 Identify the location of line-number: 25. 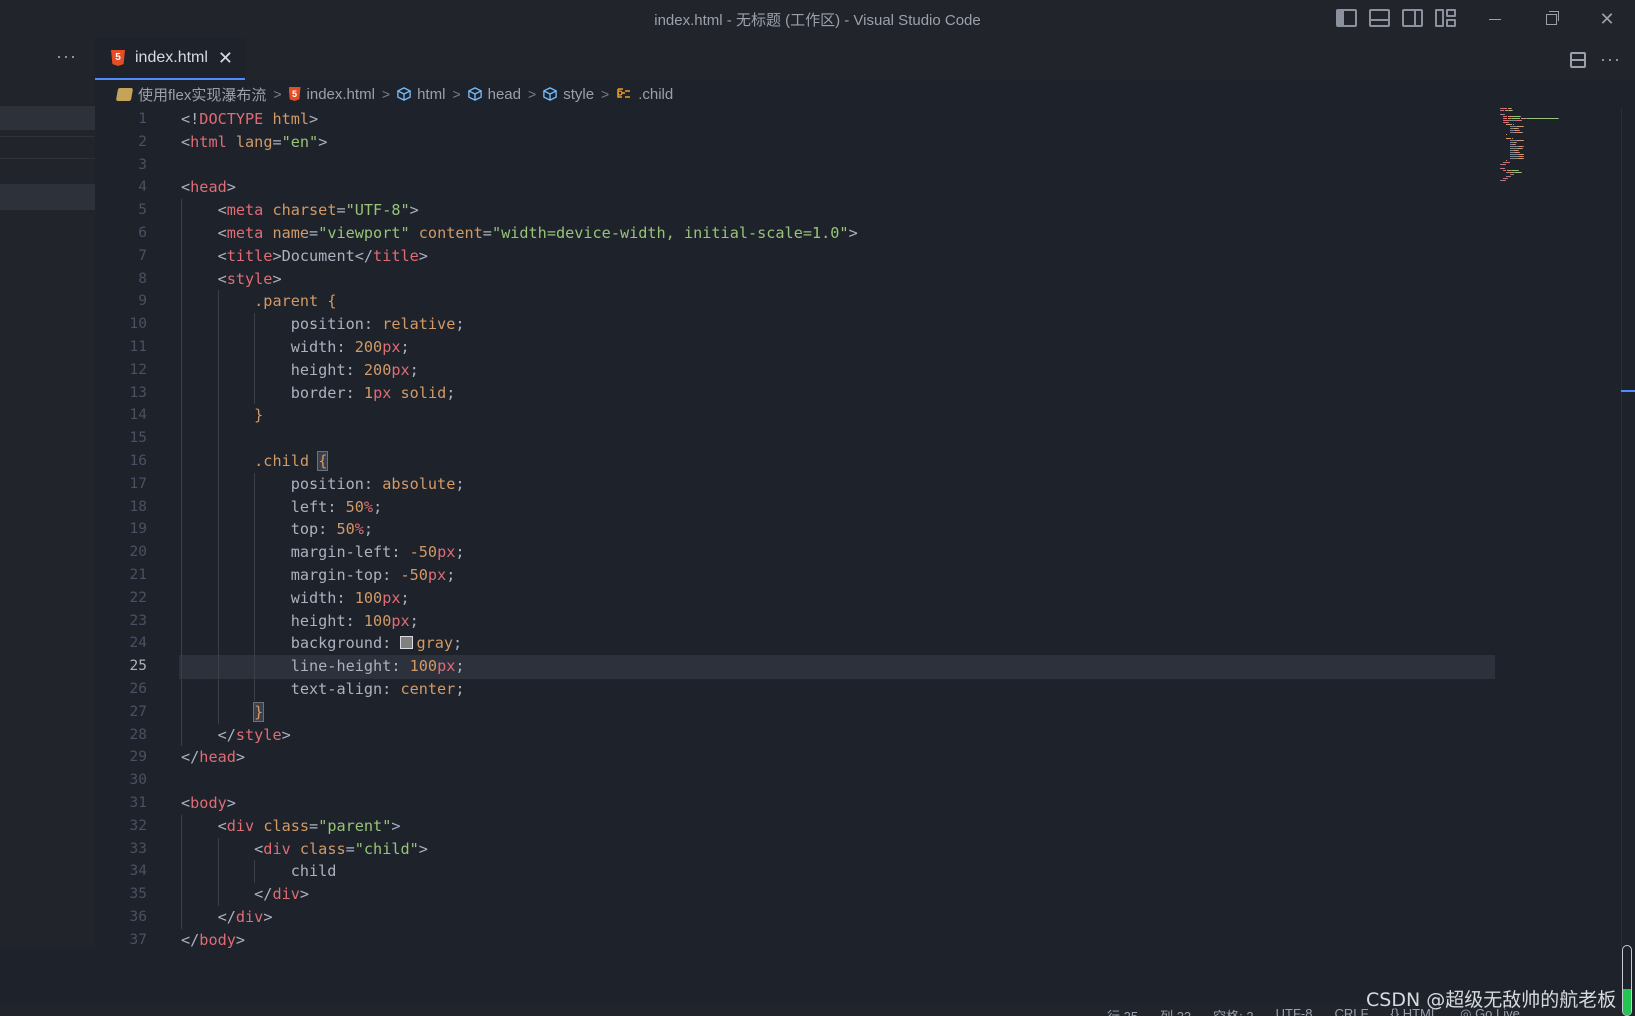
(138, 666).